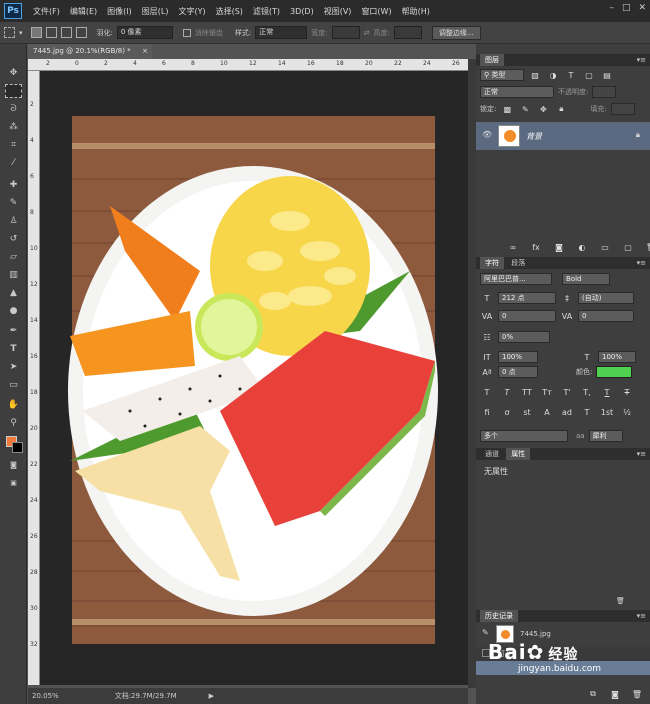 This screenshot has height=704, width=650. I want to click on quick-mask-icon: ◙, so click(13, 465).